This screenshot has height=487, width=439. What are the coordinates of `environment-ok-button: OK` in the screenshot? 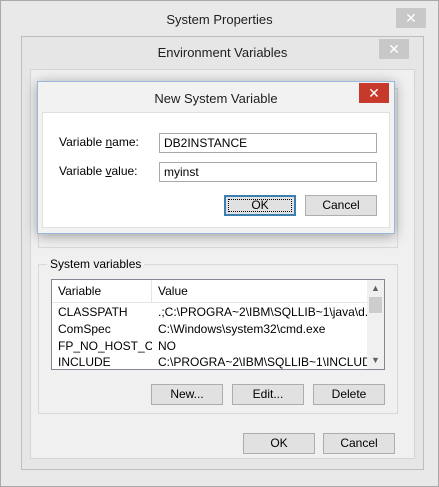 It's located at (279, 443).